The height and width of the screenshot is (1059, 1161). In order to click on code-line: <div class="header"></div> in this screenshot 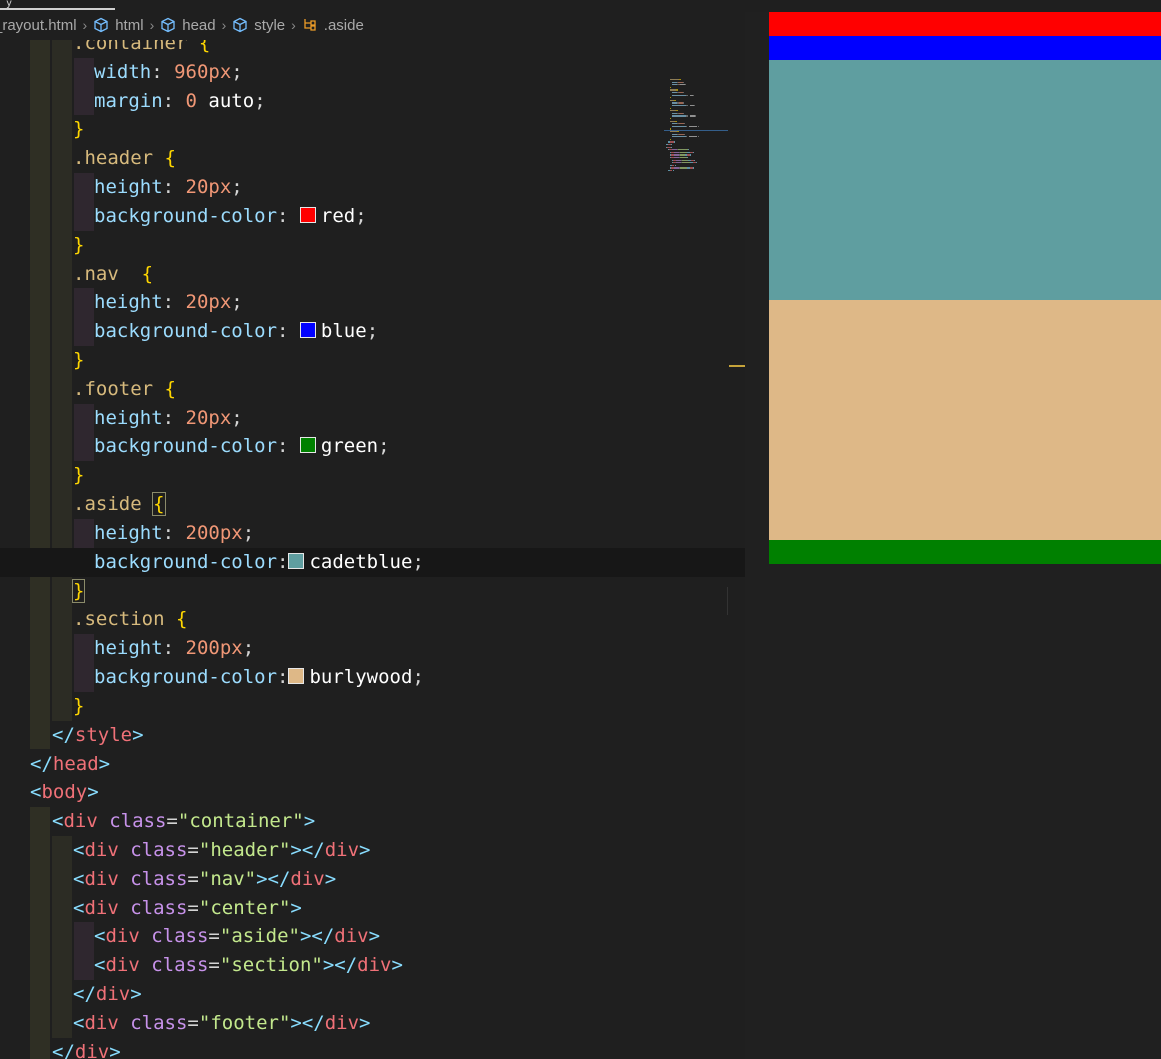, I will do `click(222, 850)`.